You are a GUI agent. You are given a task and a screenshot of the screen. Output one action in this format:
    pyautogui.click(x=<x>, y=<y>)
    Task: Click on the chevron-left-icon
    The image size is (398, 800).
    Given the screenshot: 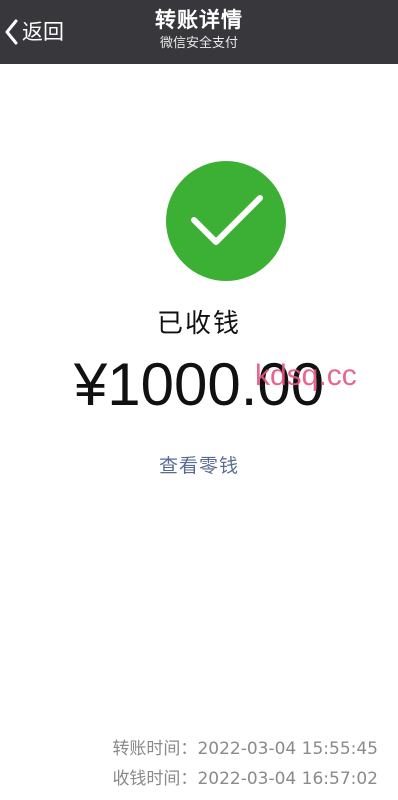 What is the action you would take?
    pyautogui.click(x=11, y=32)
    